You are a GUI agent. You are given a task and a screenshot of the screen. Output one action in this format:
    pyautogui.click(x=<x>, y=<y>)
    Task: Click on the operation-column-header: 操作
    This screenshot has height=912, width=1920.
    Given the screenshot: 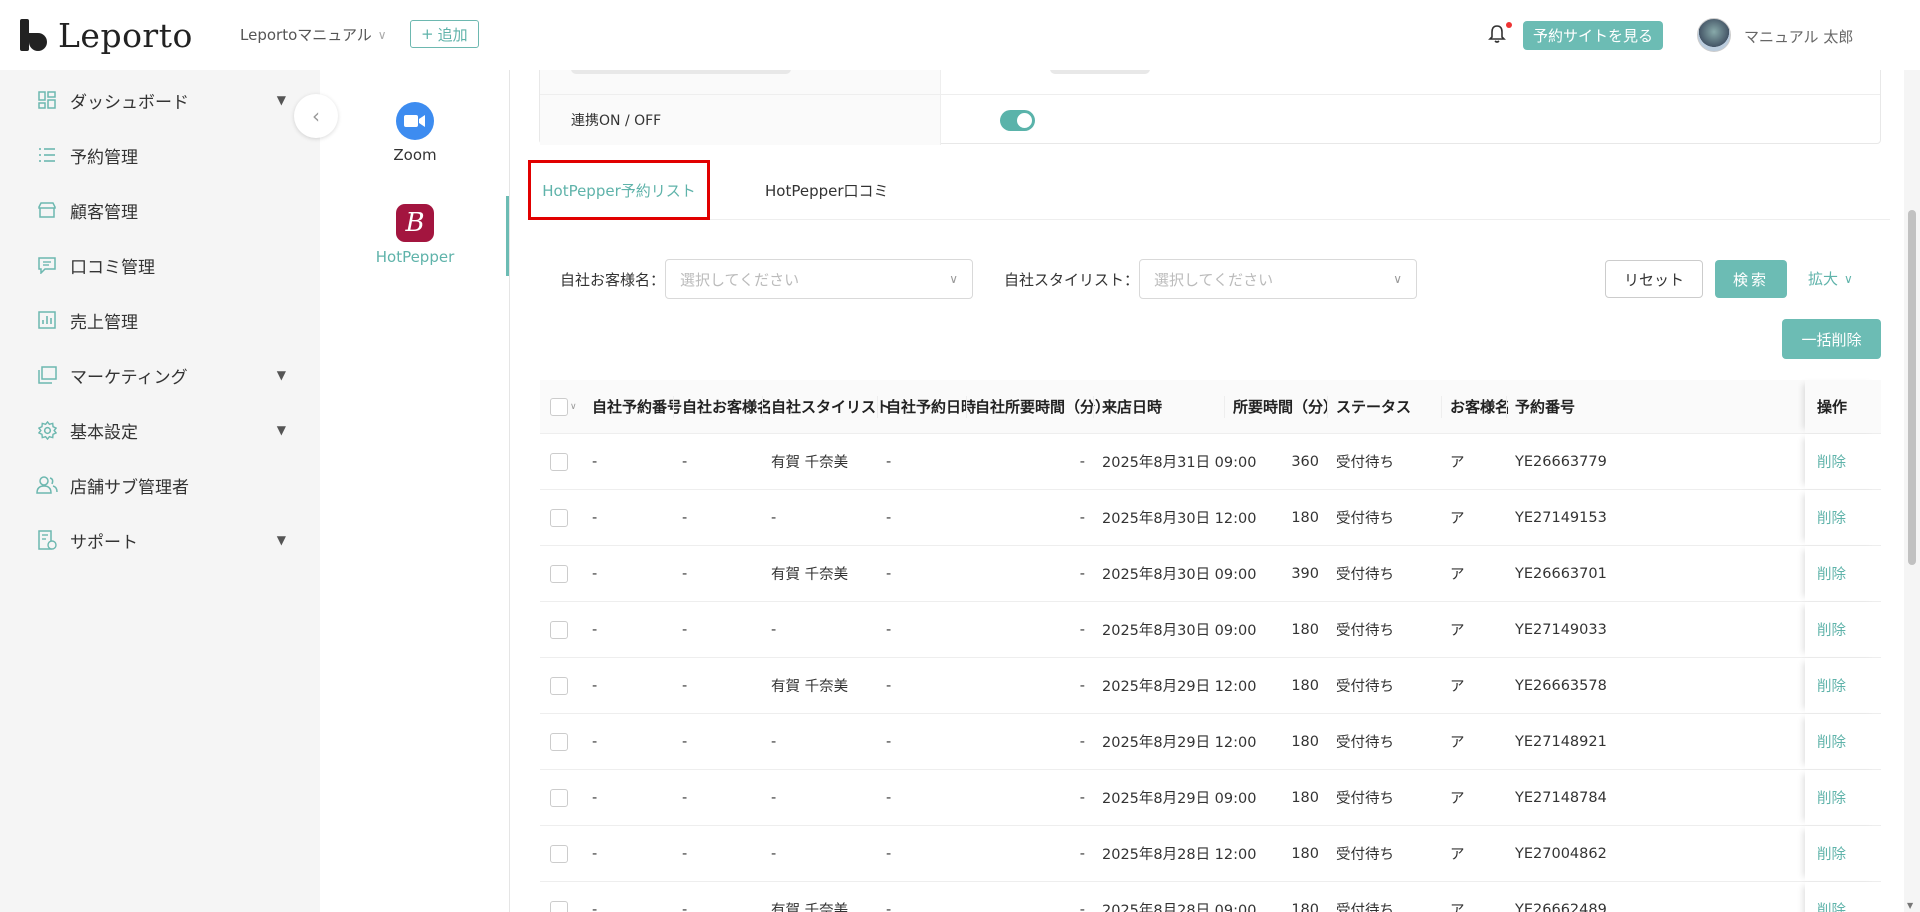 What is the action you would take?
    pyautogui.click(x=1843, y=406)
    